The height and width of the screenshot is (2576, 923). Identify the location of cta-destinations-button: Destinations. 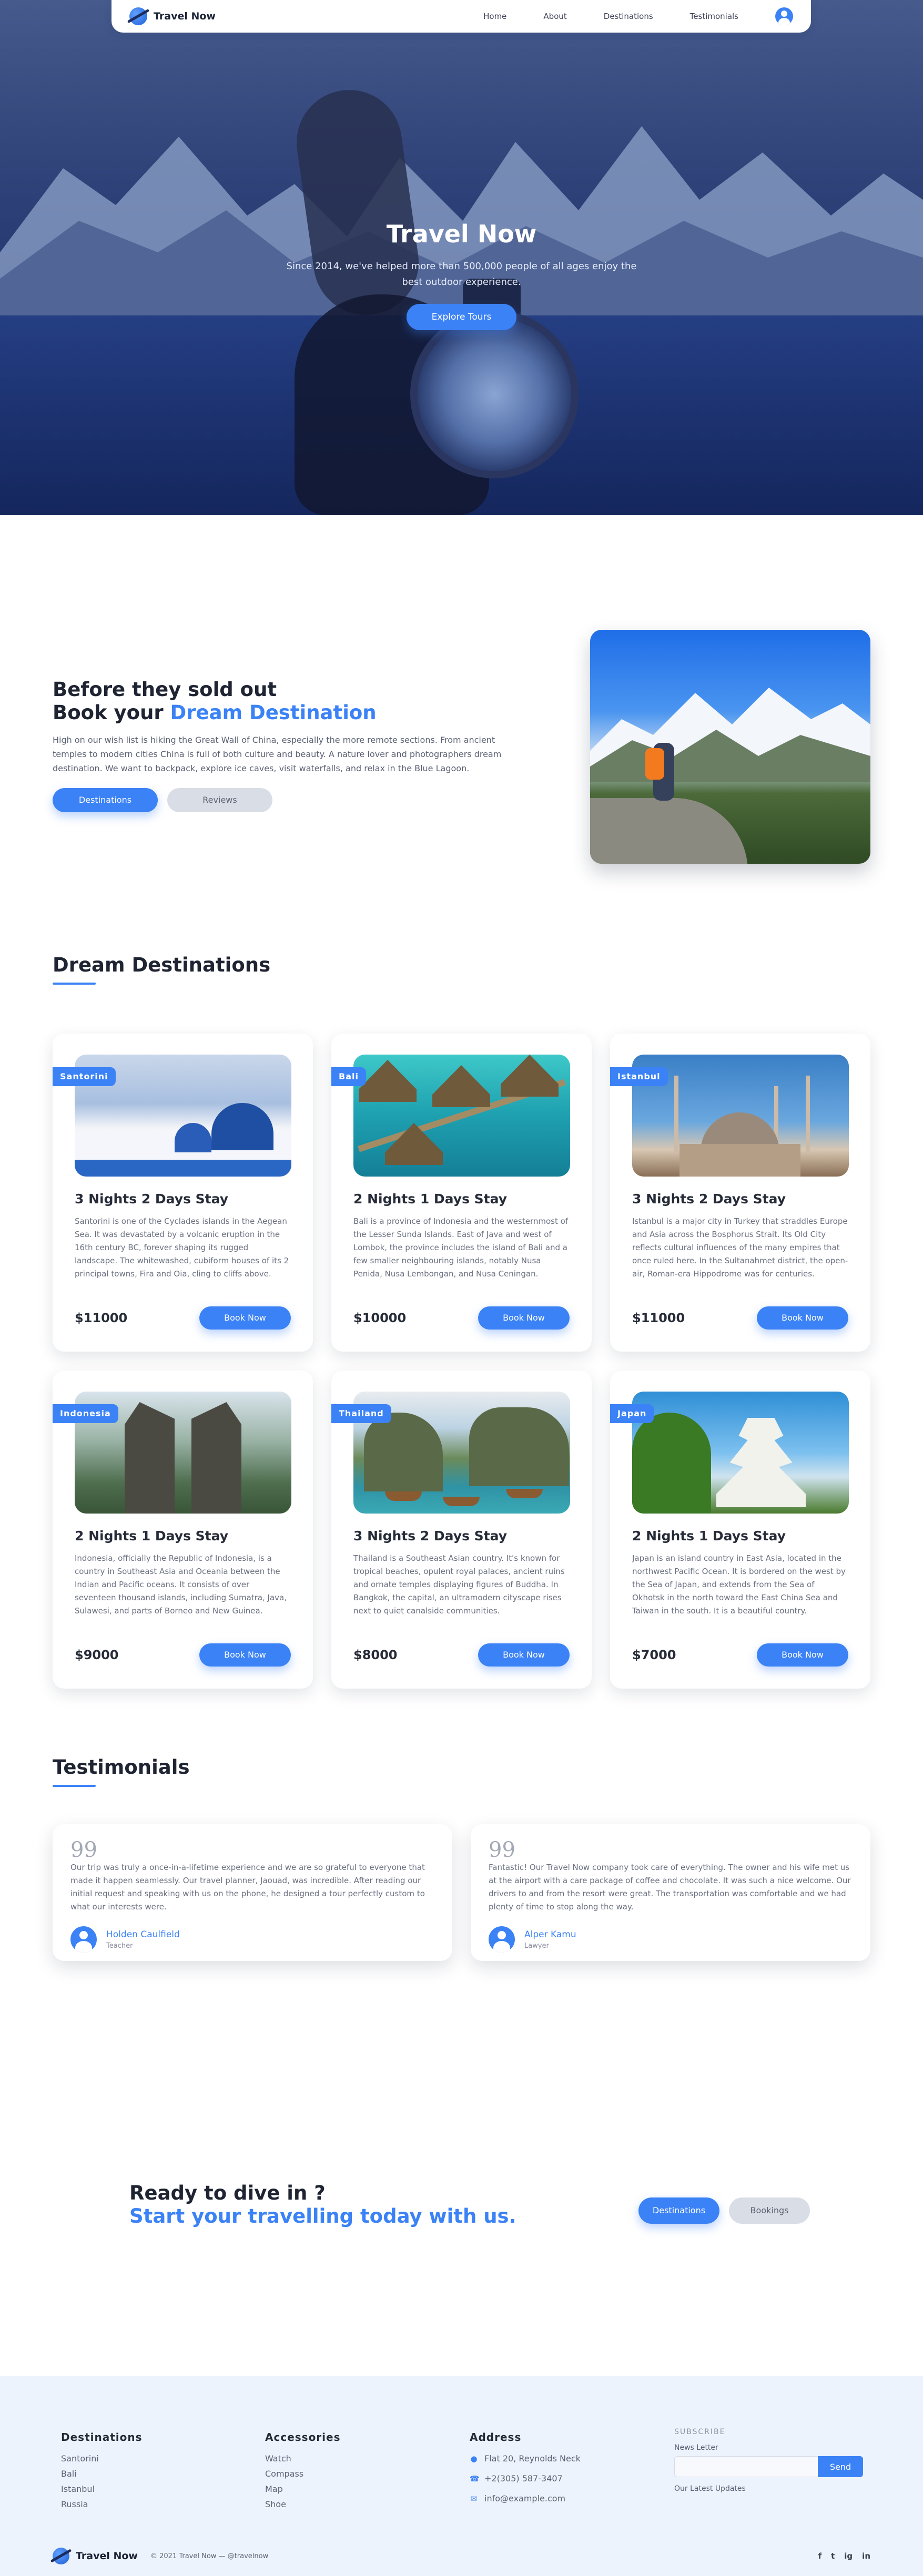
(678, 2210).